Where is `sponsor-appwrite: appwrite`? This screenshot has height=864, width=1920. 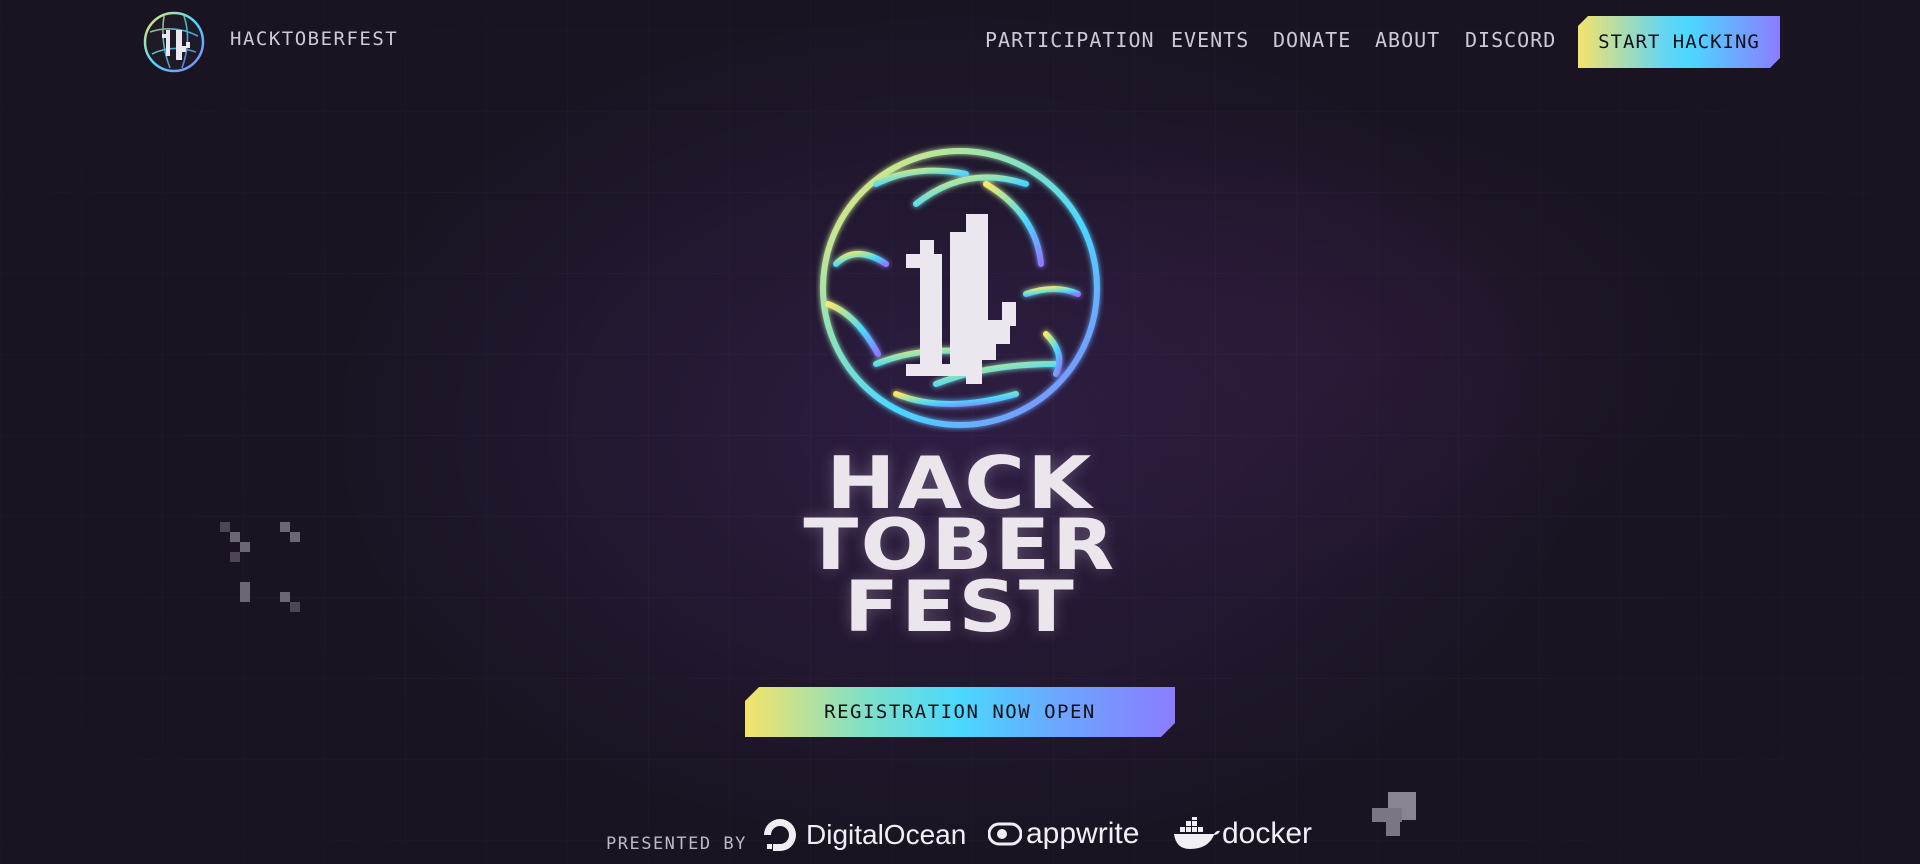
sponsor-appwrite: appwrite is located at coordinates (1063, 834).